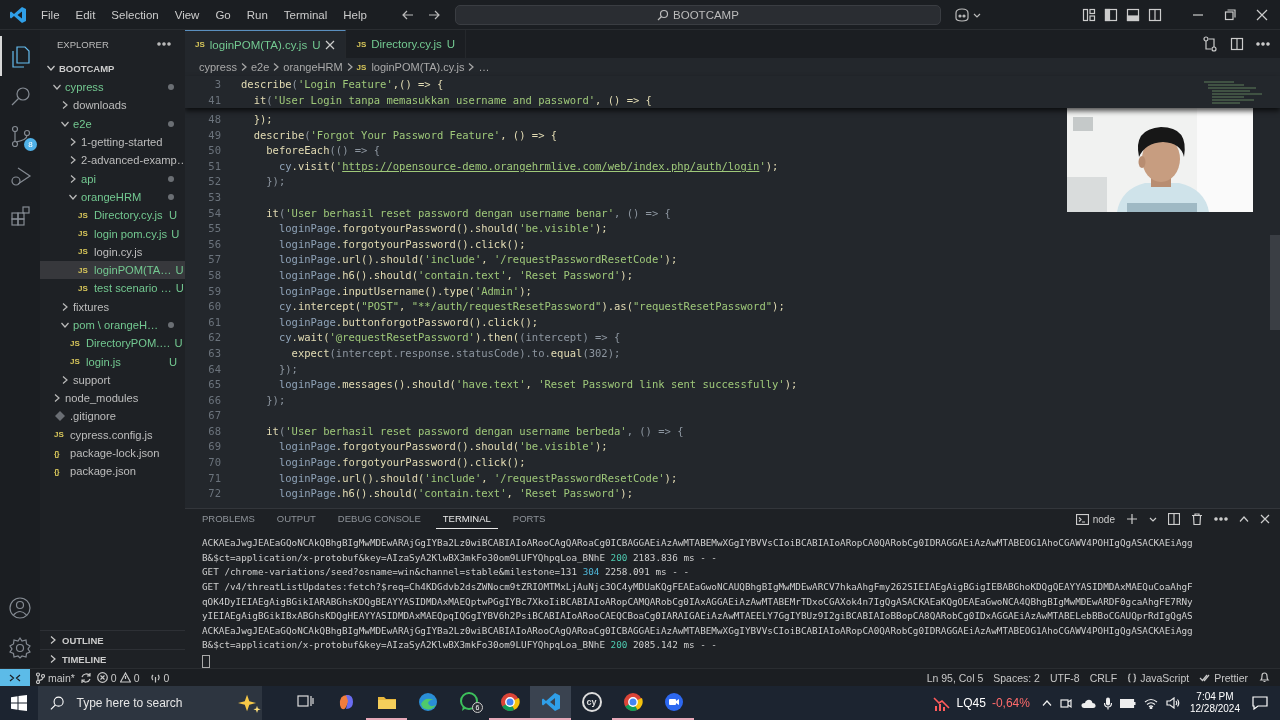  What do you see at coordinates (214, 307) in the screenshot?
I see `line-number: 60` at bounding box center [214, 307].